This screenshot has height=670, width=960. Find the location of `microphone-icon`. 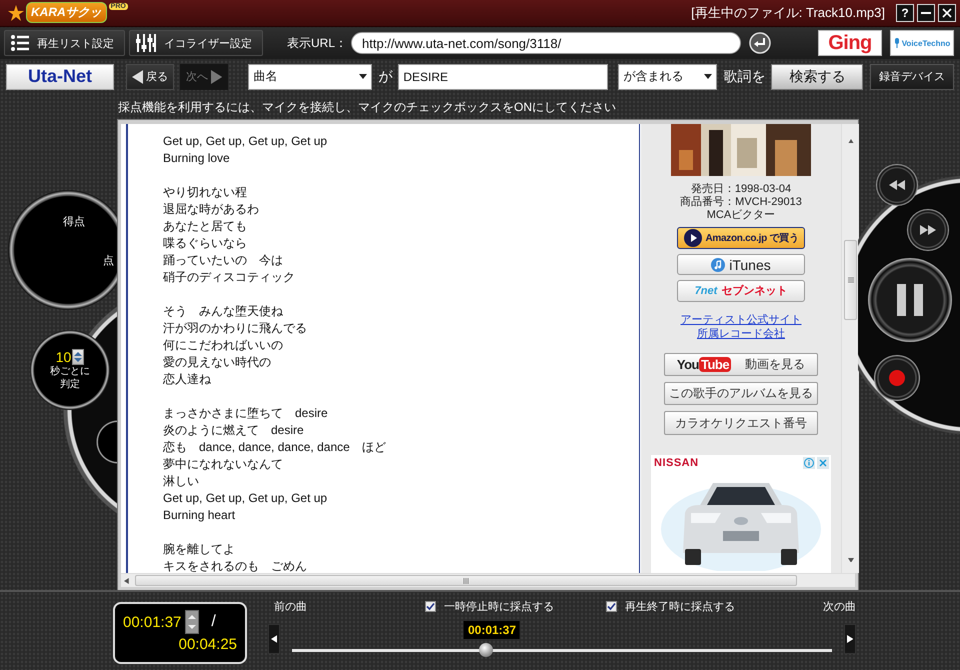

microphone-icon is located at coordinates (897, 43).